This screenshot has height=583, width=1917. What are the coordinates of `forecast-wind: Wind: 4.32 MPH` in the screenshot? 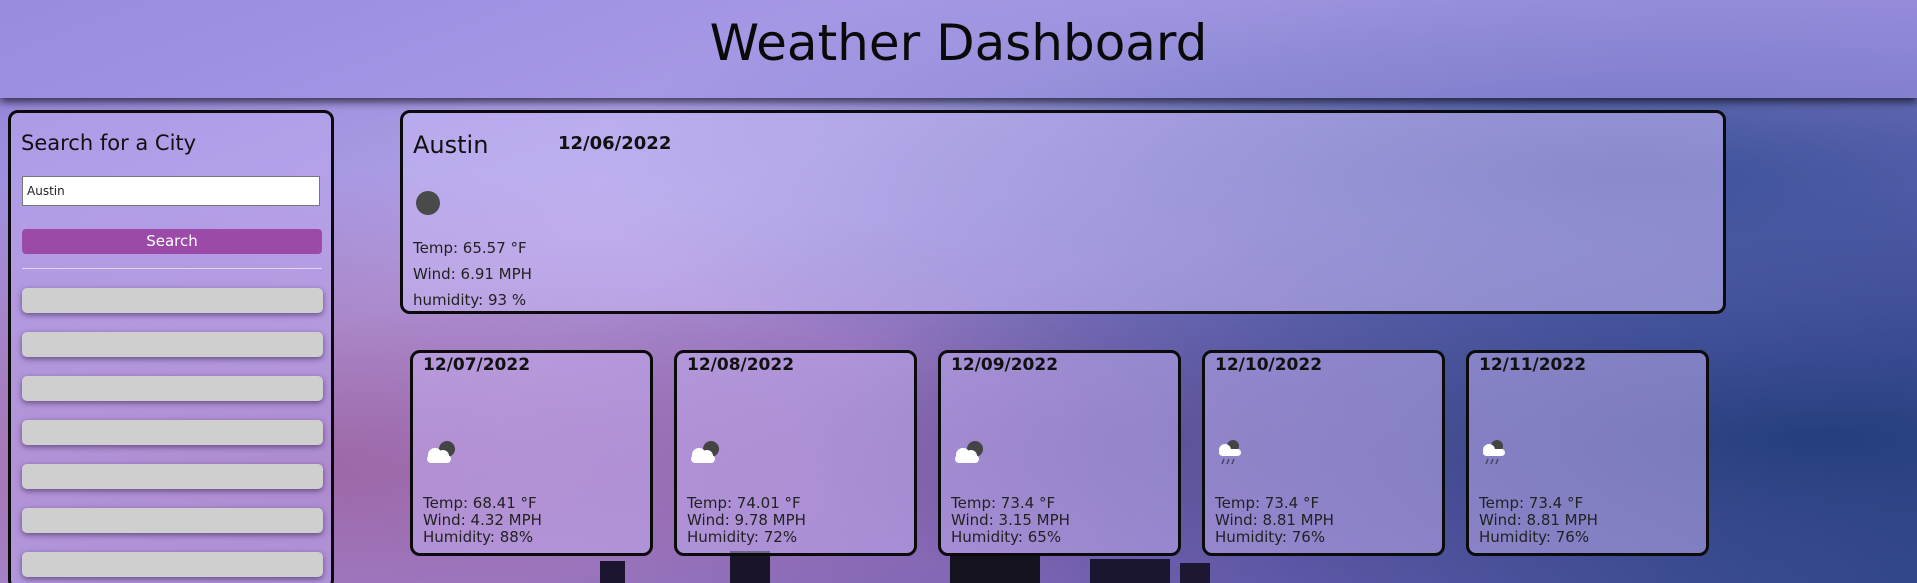 It's located at (482, 520).